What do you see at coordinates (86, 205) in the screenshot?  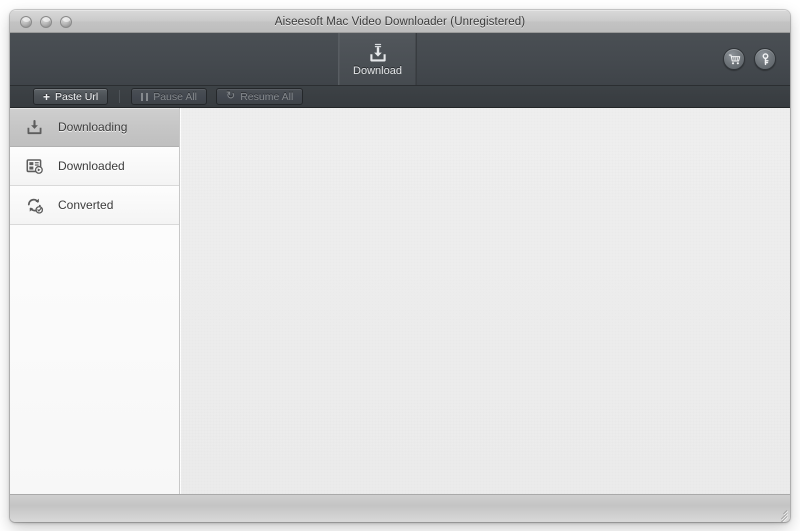 I see `sidebar-item-converted-label: Converted` at bounding box center [86, 205].